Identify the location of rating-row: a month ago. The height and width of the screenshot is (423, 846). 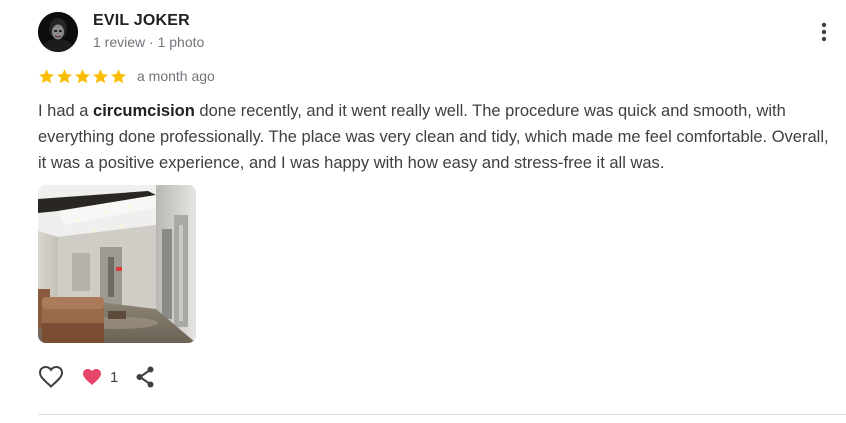
(126, 76).